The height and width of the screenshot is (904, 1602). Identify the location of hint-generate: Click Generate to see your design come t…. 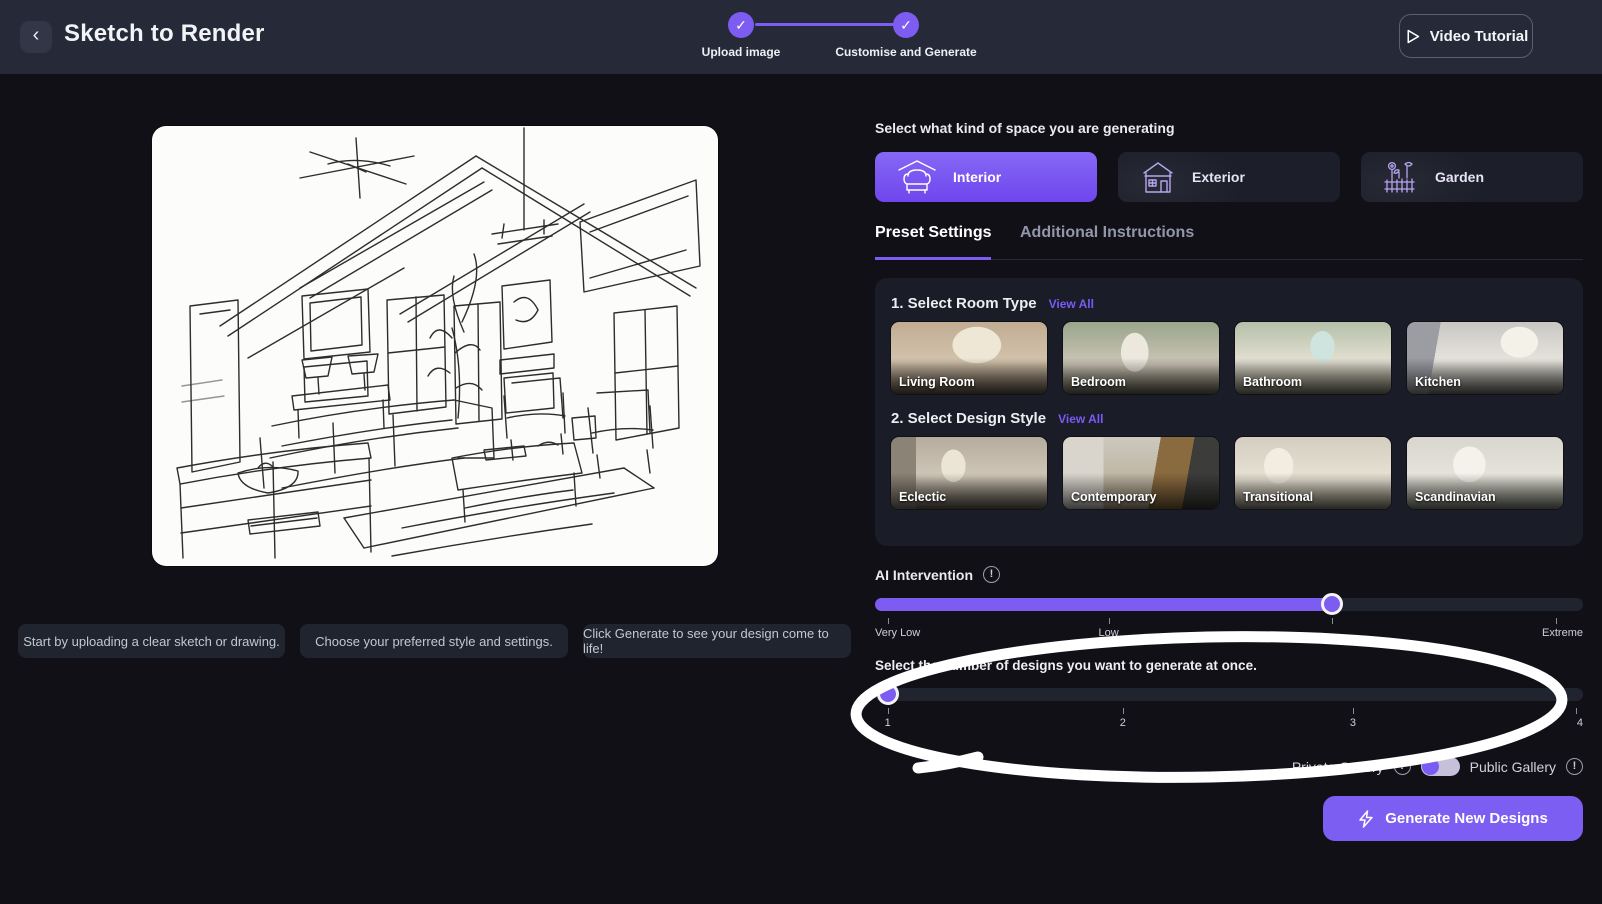
(717, 641).